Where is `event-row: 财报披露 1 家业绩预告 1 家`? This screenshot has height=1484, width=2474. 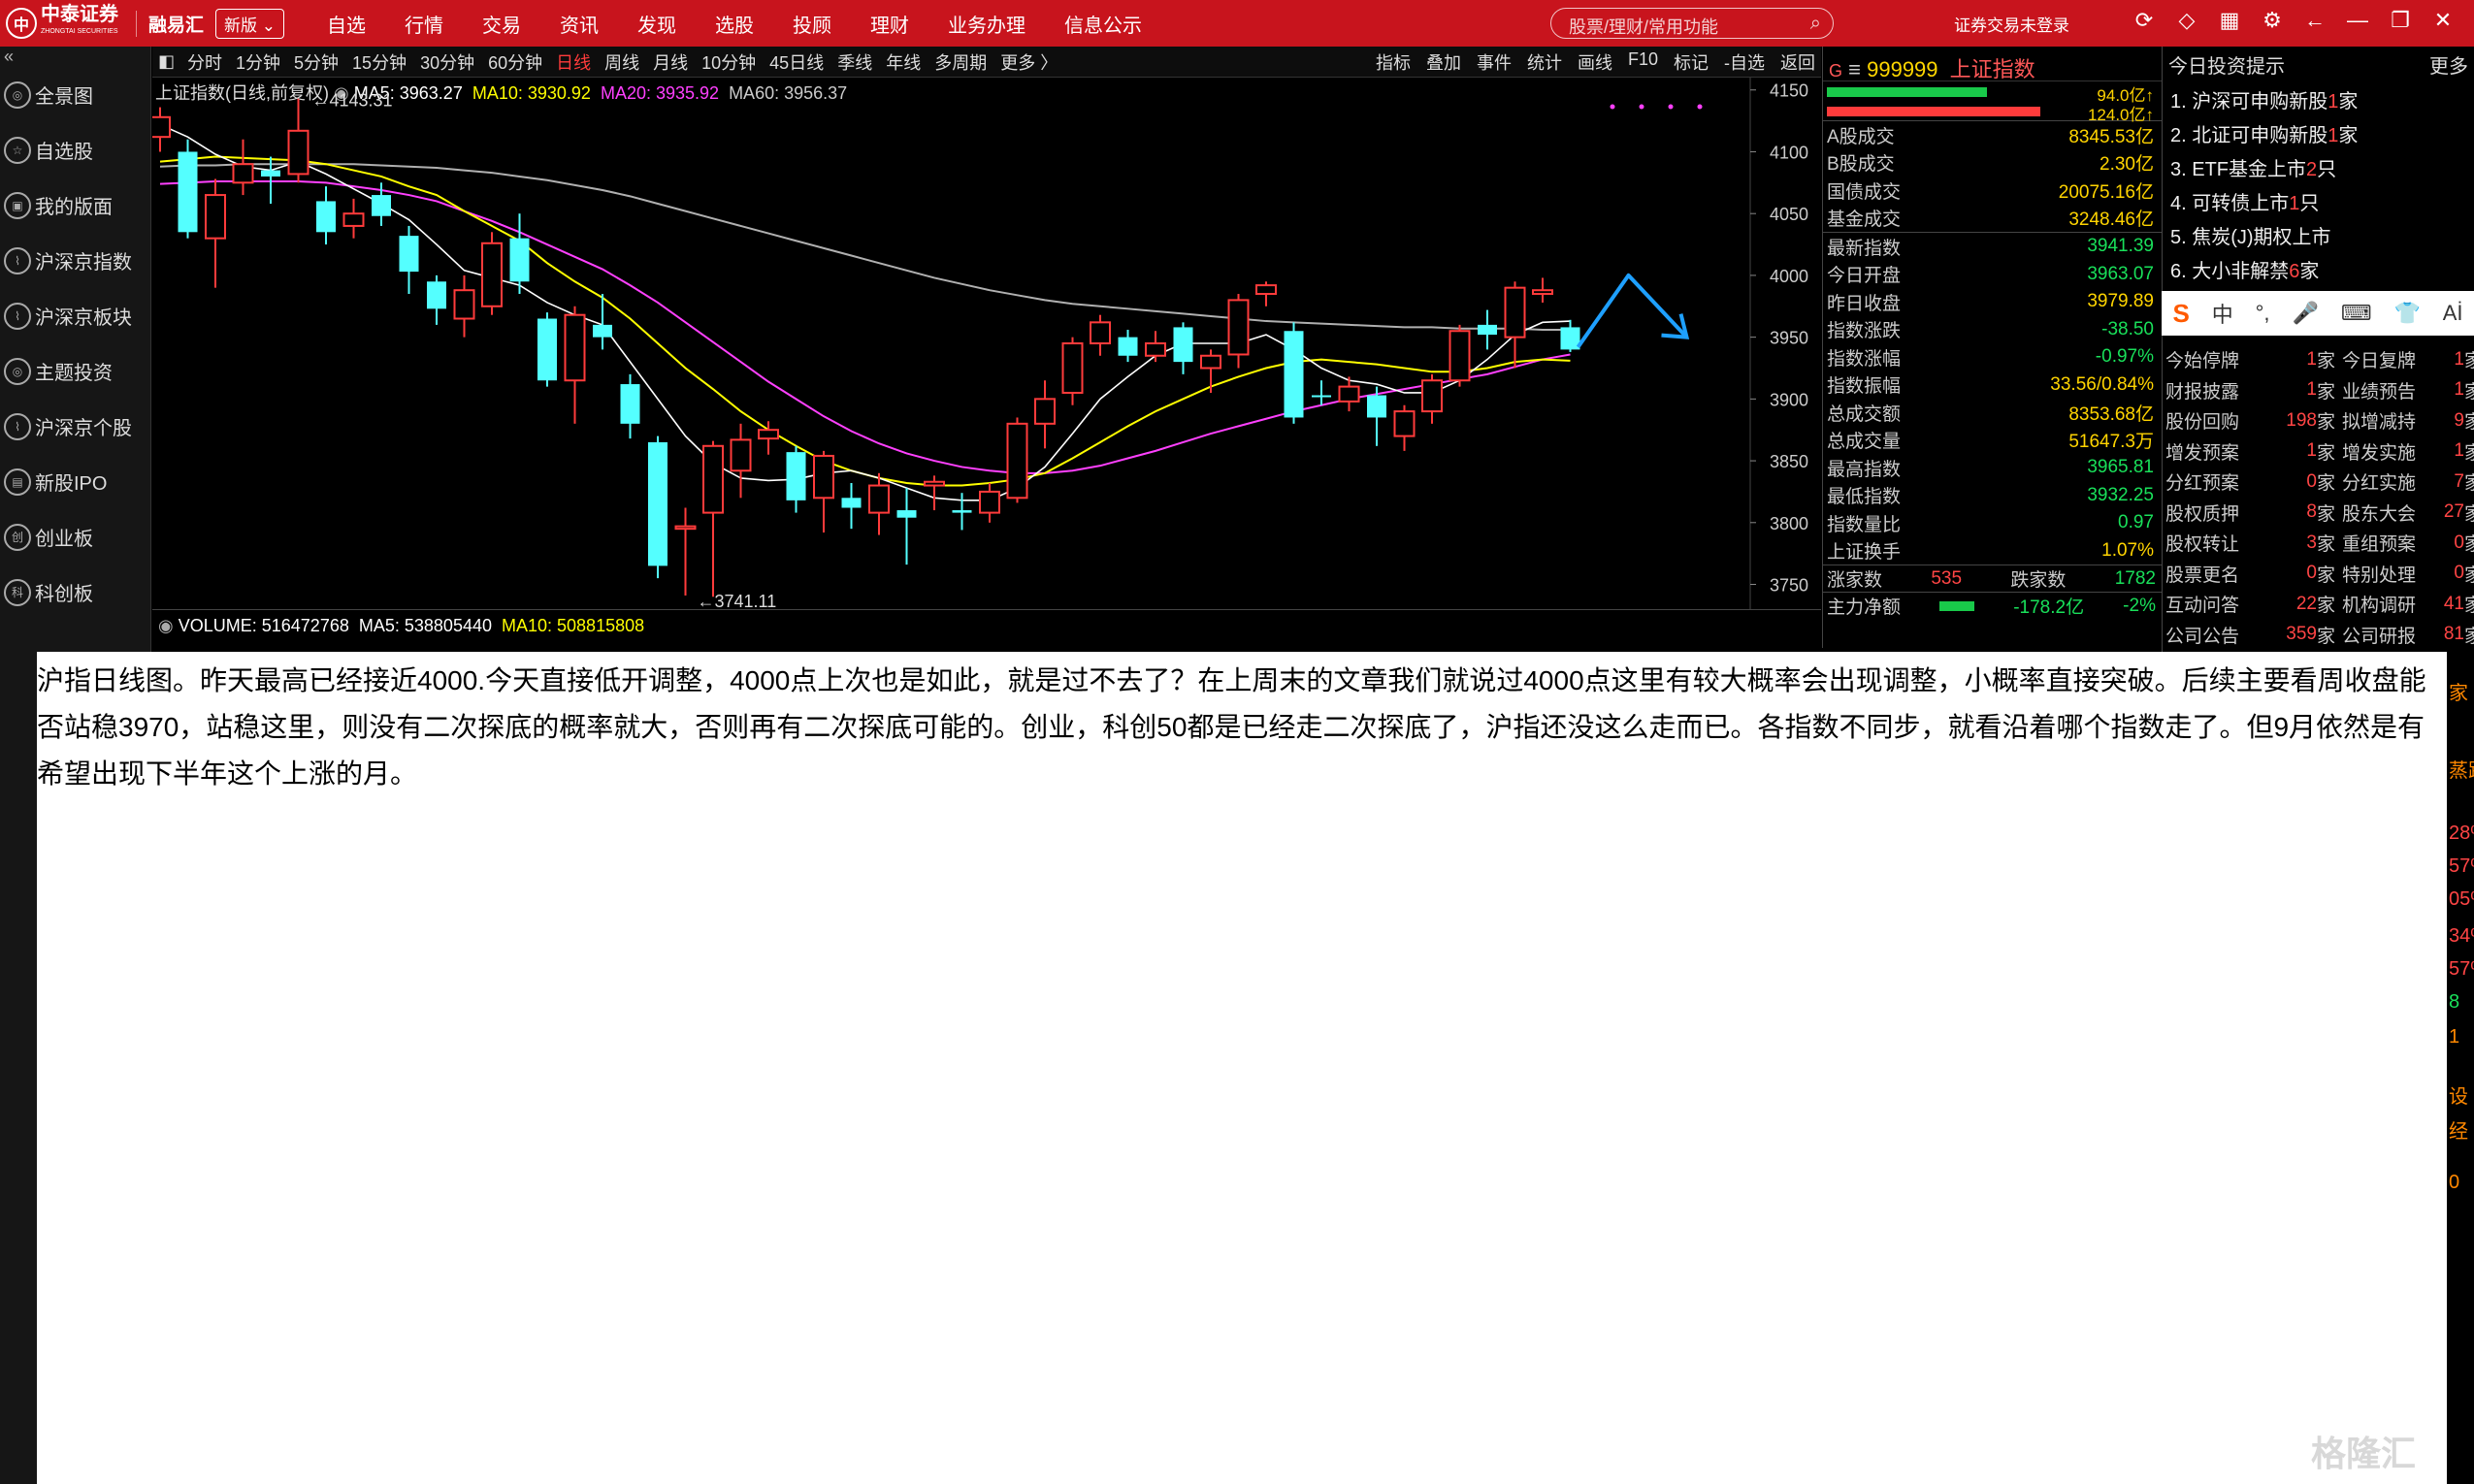
event-row: 财报披露 1 家业绩预告 1 家 is located at coordinates (2318, 390).